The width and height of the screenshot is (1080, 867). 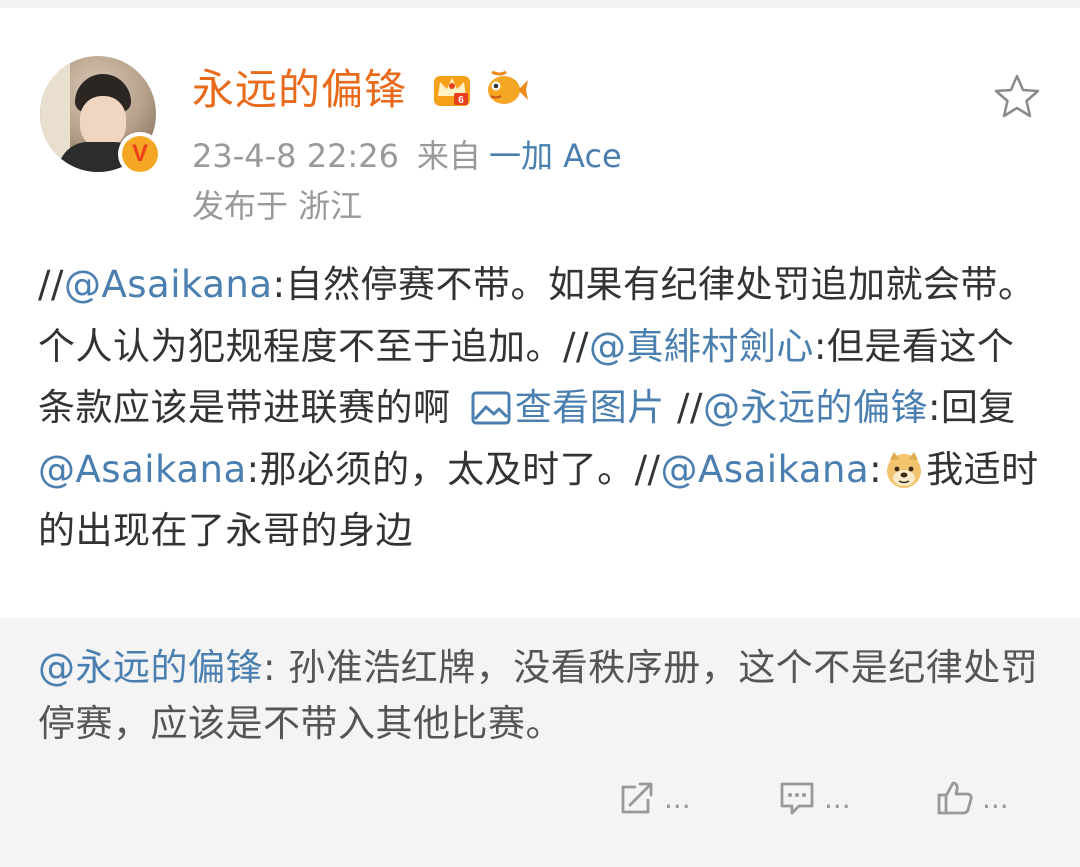 I want to click on username: 永远的偏锋, so click(x=299, y=90).